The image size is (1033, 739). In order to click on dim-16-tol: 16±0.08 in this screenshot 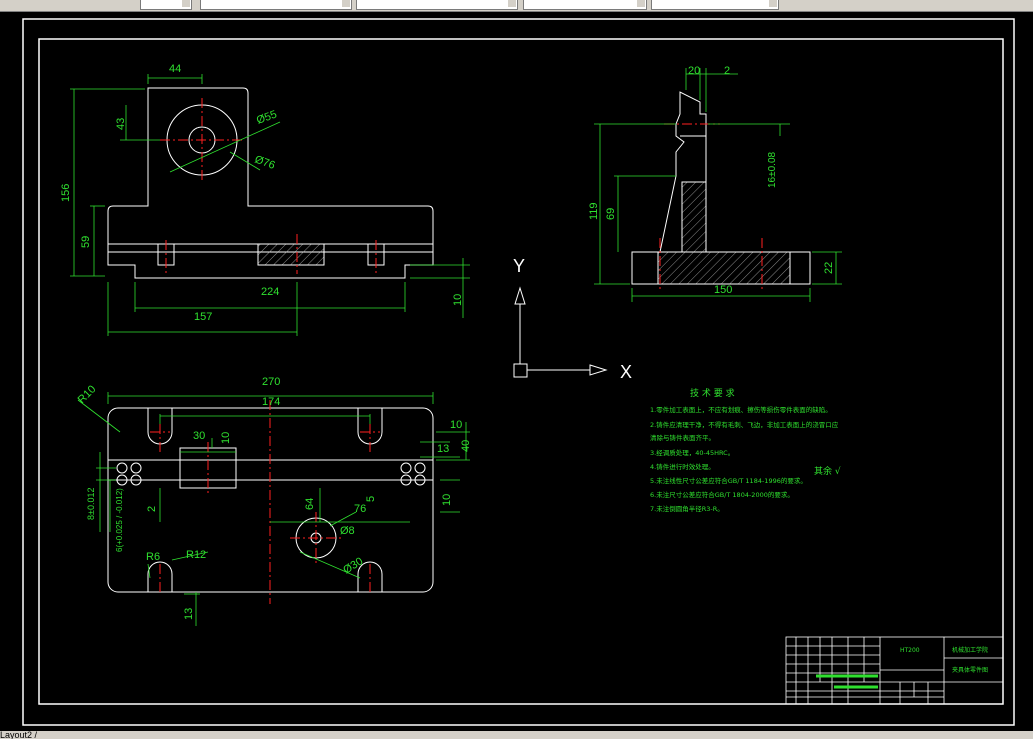, I will do `click(772, 169)`.